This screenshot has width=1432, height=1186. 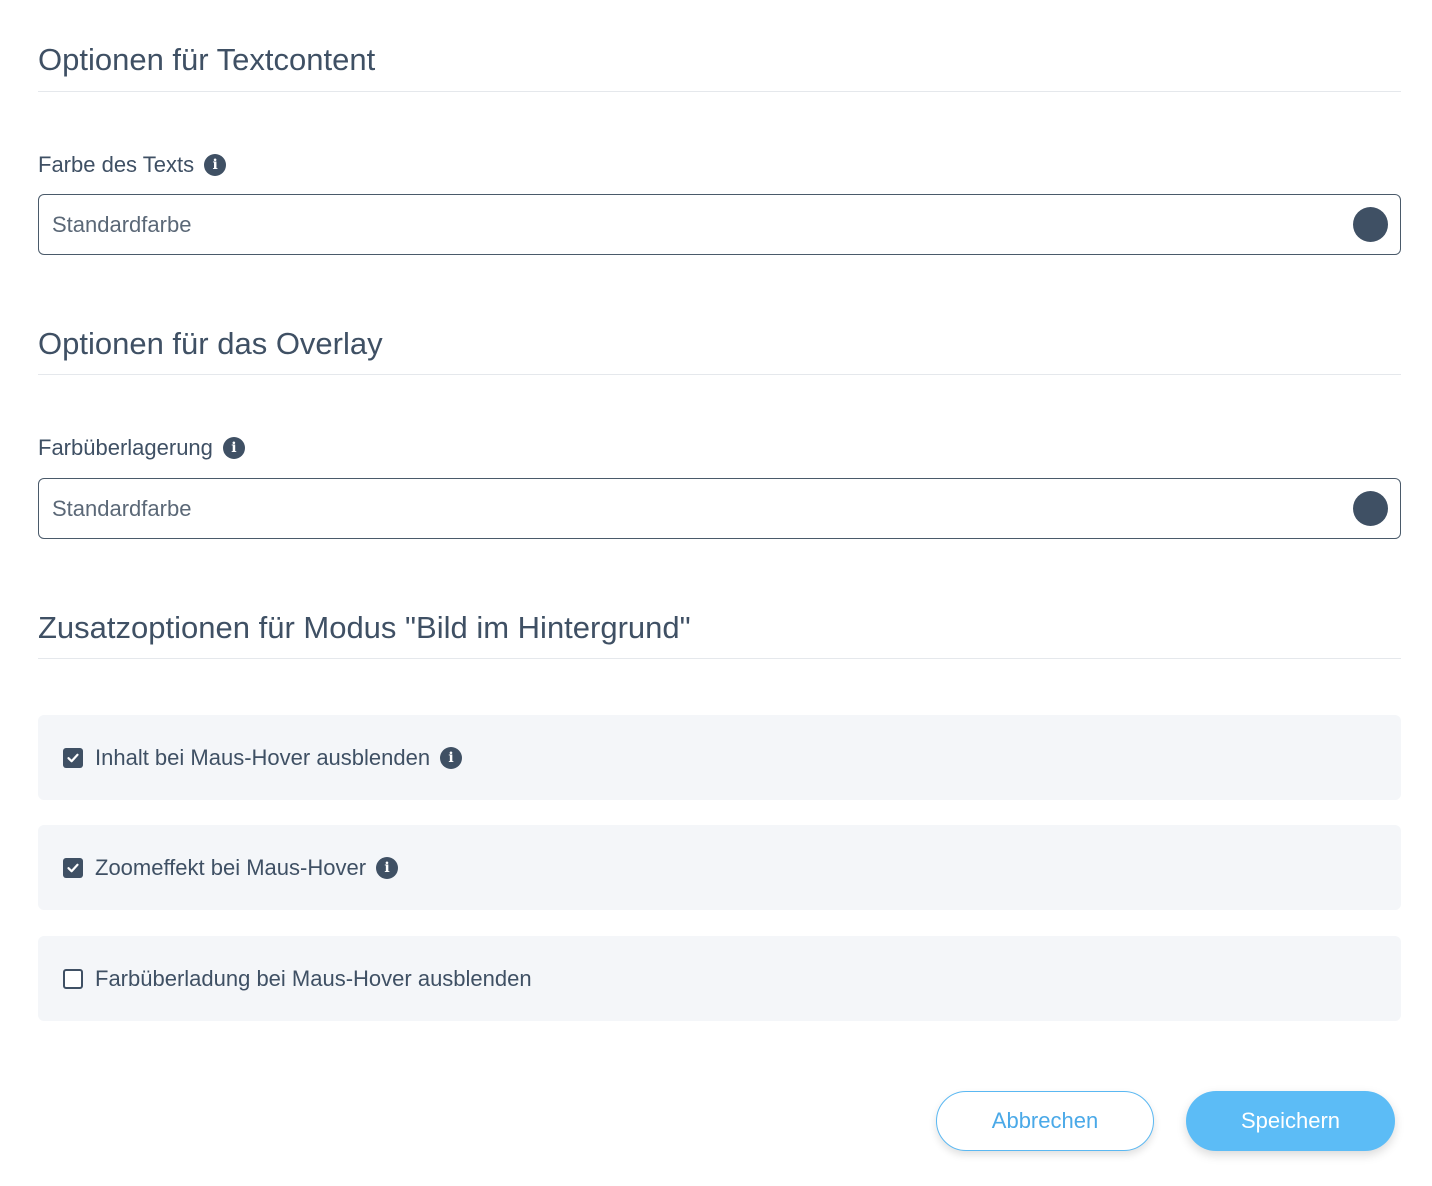 I want to click on option-label: Zoomeffekt bei Maus-Hover, so click(x=231, y=867).